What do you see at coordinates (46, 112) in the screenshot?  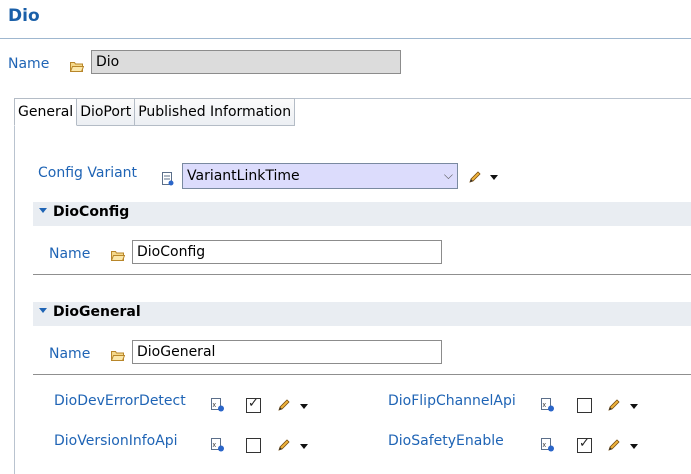 I see `tab-general: General` at bounding box center [46, 112].